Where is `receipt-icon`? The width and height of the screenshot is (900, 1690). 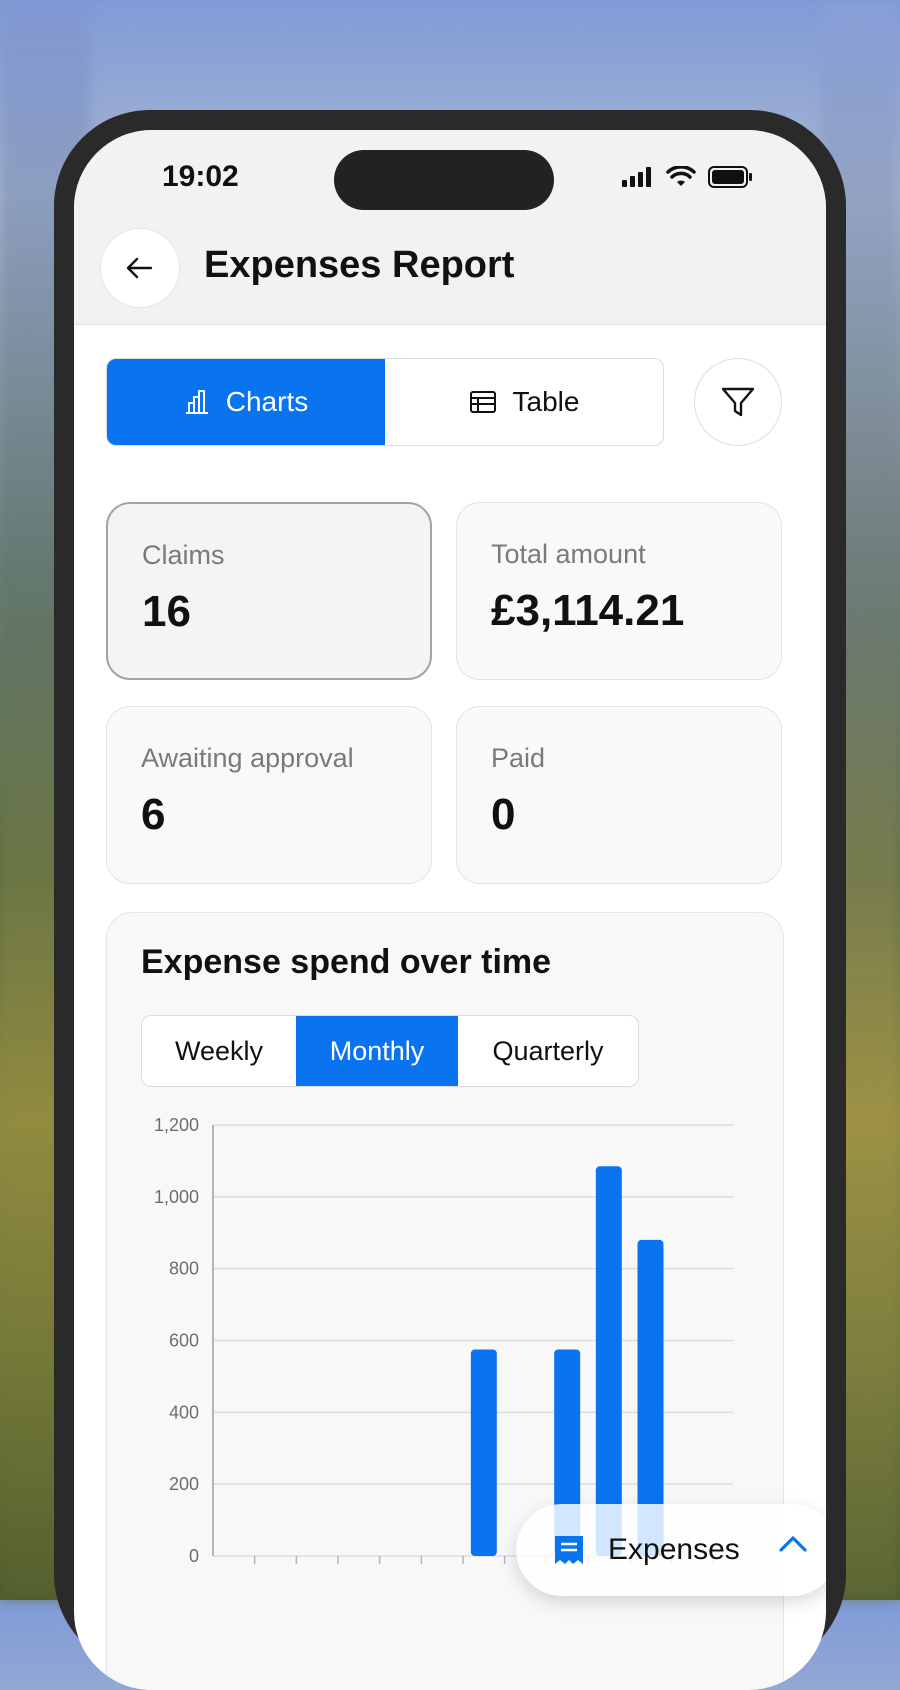 receipt-icon is located at coordinates (569, 1550).